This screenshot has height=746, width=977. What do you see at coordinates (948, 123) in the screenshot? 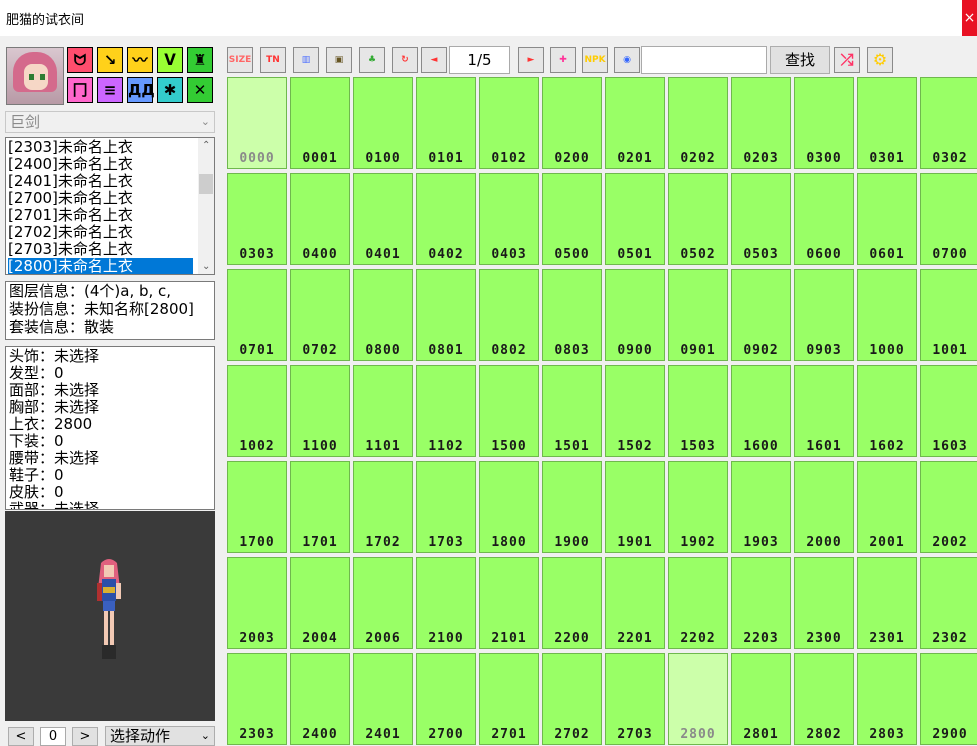
I see `grid-item: 0302` at bounding box center [948, 123].